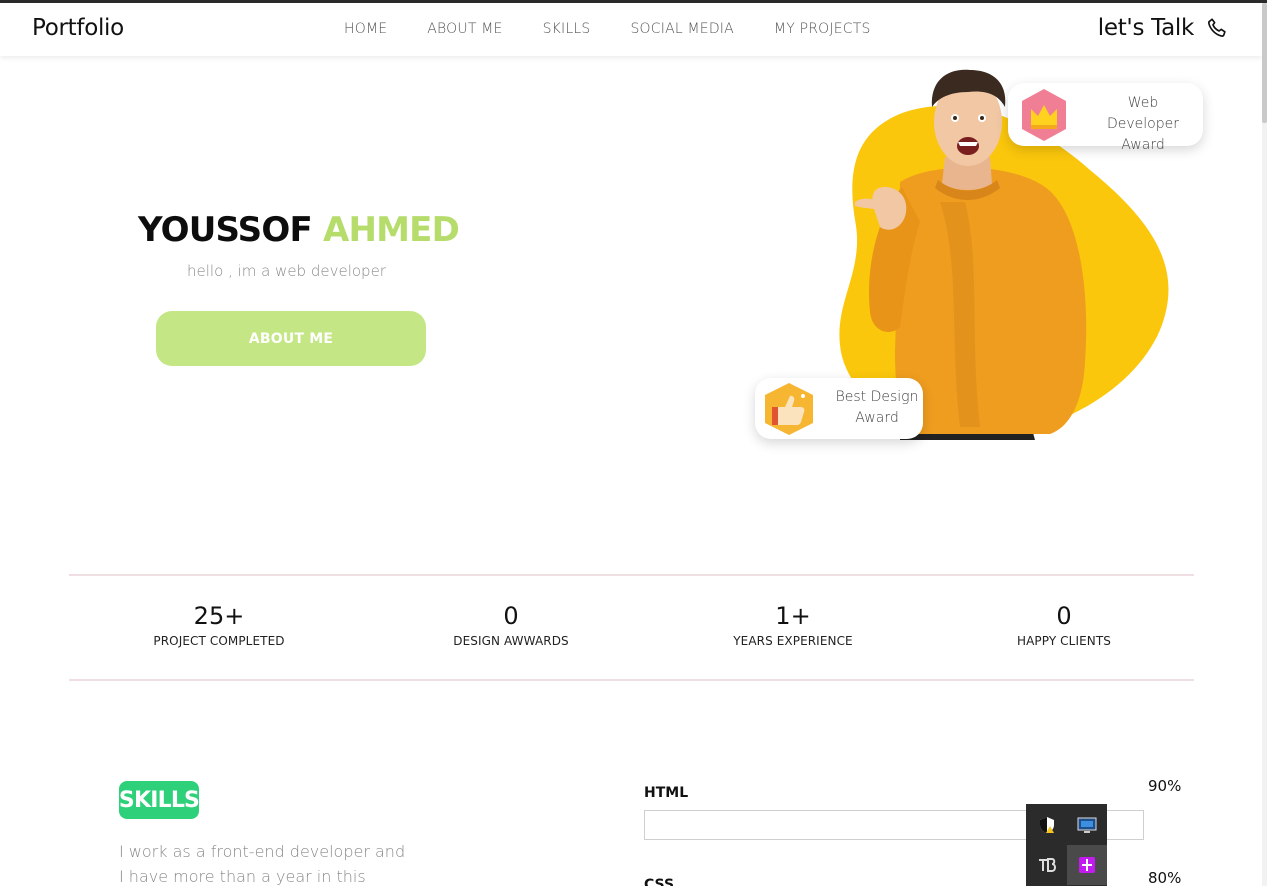 The width and height of the screenshot is (1267, 886). I want to click on system-tray-overflow, so click(1066, 845).